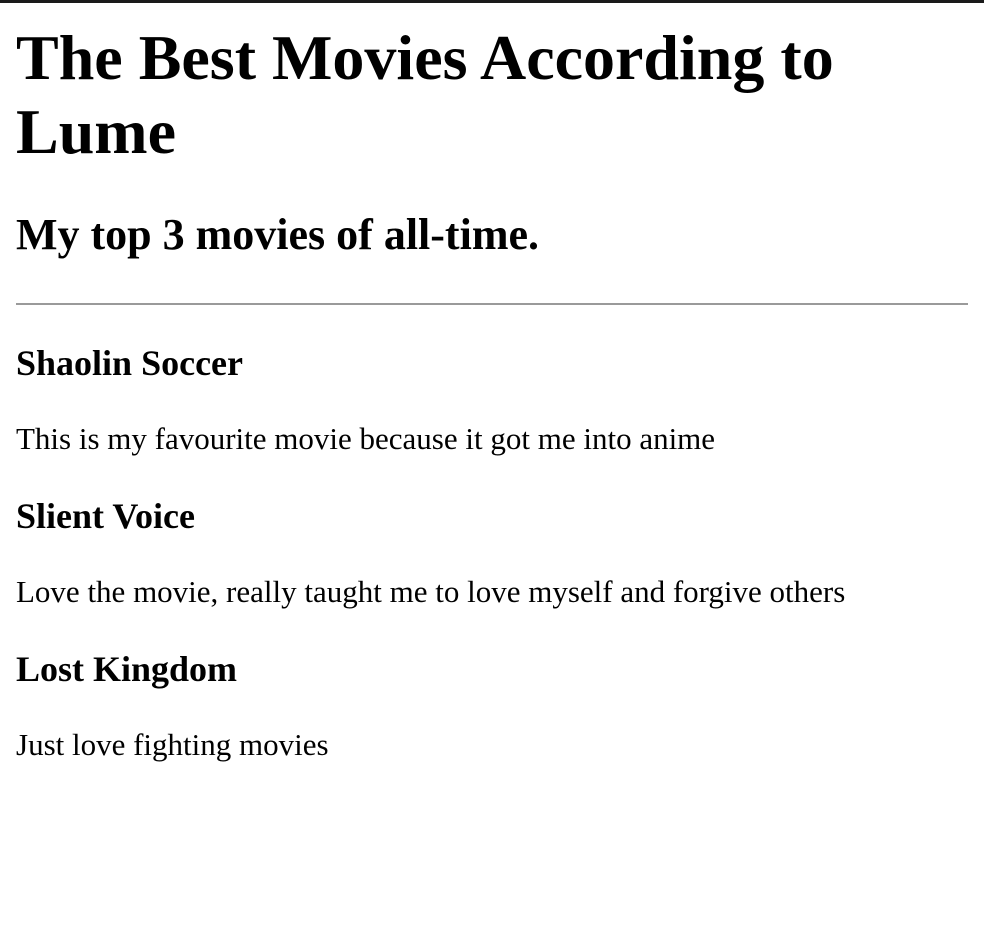 The width and height of the screenshot is (984, 934). Describe the element at coordinates (106, 516) in the screenshot. I see `movie-title: Slient Voice` at that location.